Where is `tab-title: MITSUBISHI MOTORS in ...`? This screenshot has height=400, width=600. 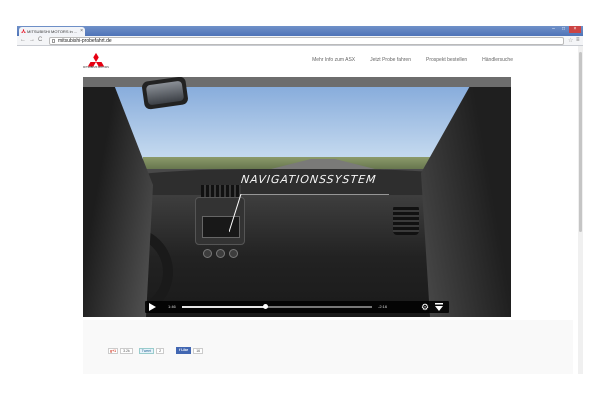
tab-title: MITSUBISHI MOTORS in ... is located at coordinates (52, 31).